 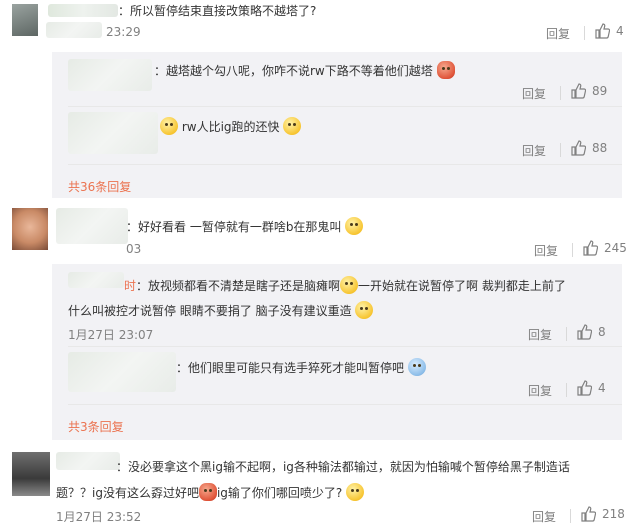 I want to click on comment-text: ：所以暂停结束直接改策略不越塔了?, so click(x=182, y=10).